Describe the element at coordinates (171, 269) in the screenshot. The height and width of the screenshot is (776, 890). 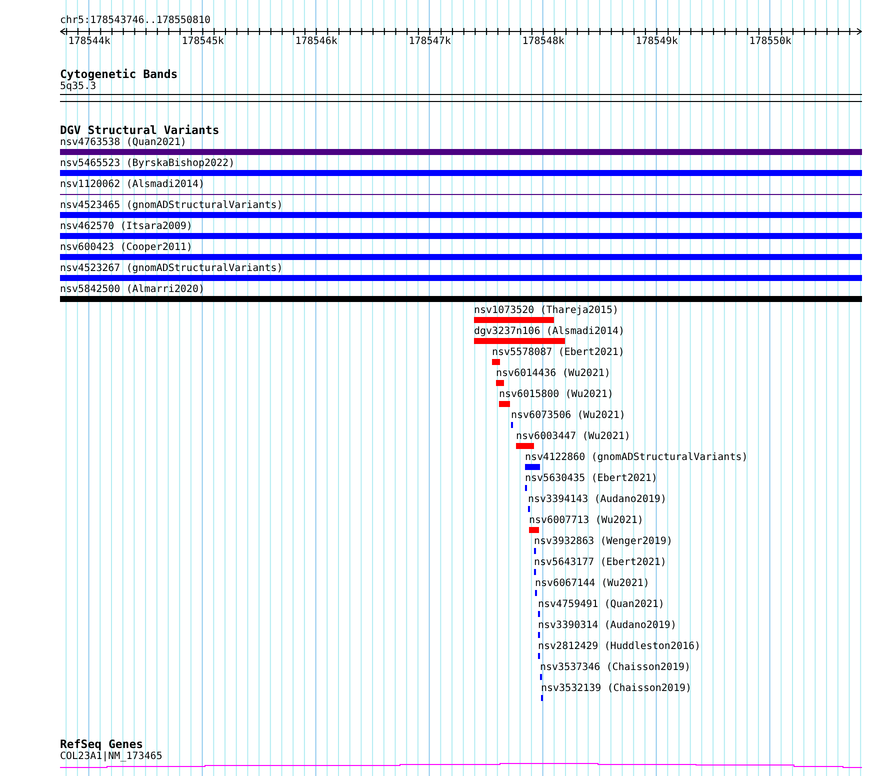
I see `variant-label: nsv4523267 (gnomADStructuralVariants)` at that location.